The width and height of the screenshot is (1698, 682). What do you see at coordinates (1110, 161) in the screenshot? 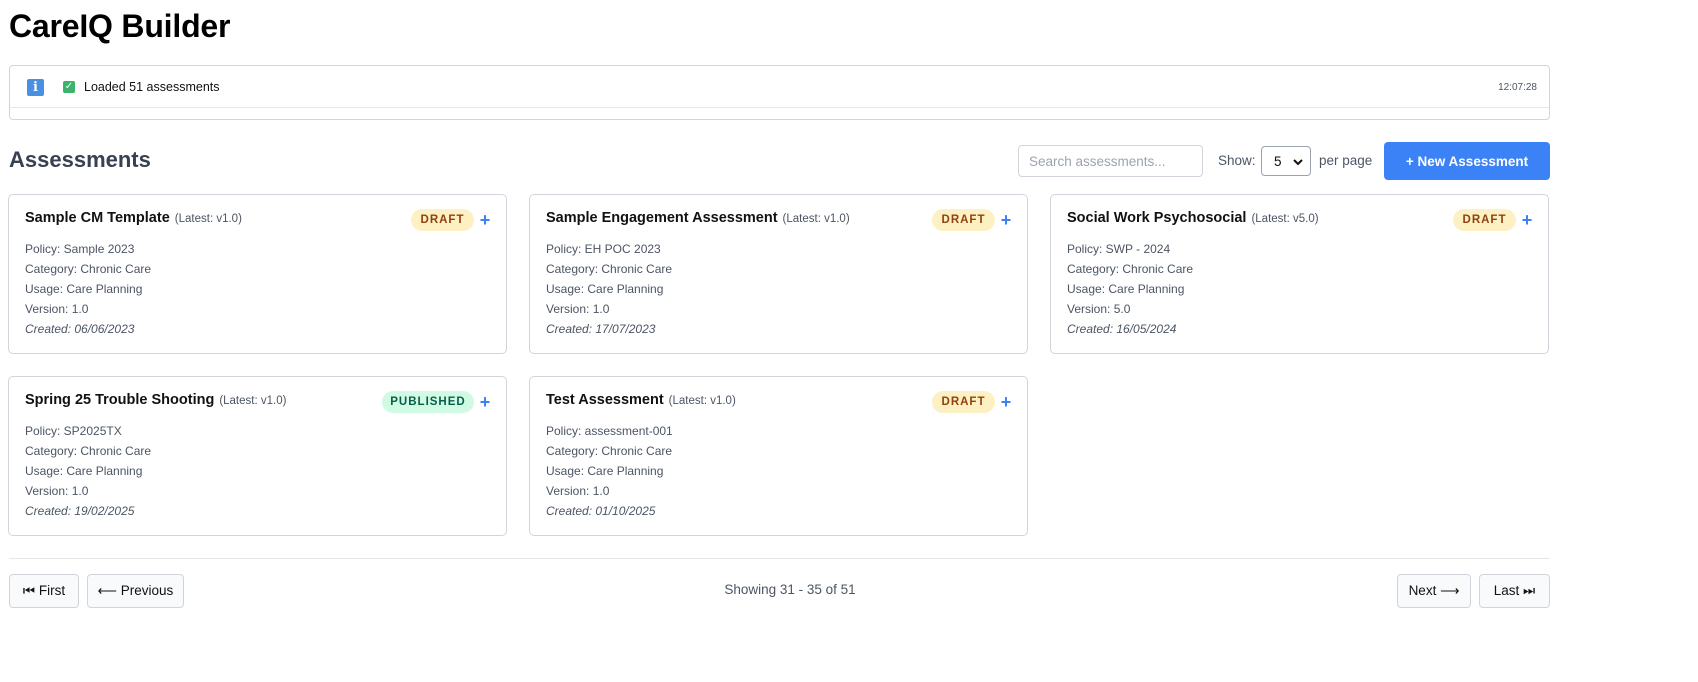
I see `search-input` at bounding box center [1110, 161].